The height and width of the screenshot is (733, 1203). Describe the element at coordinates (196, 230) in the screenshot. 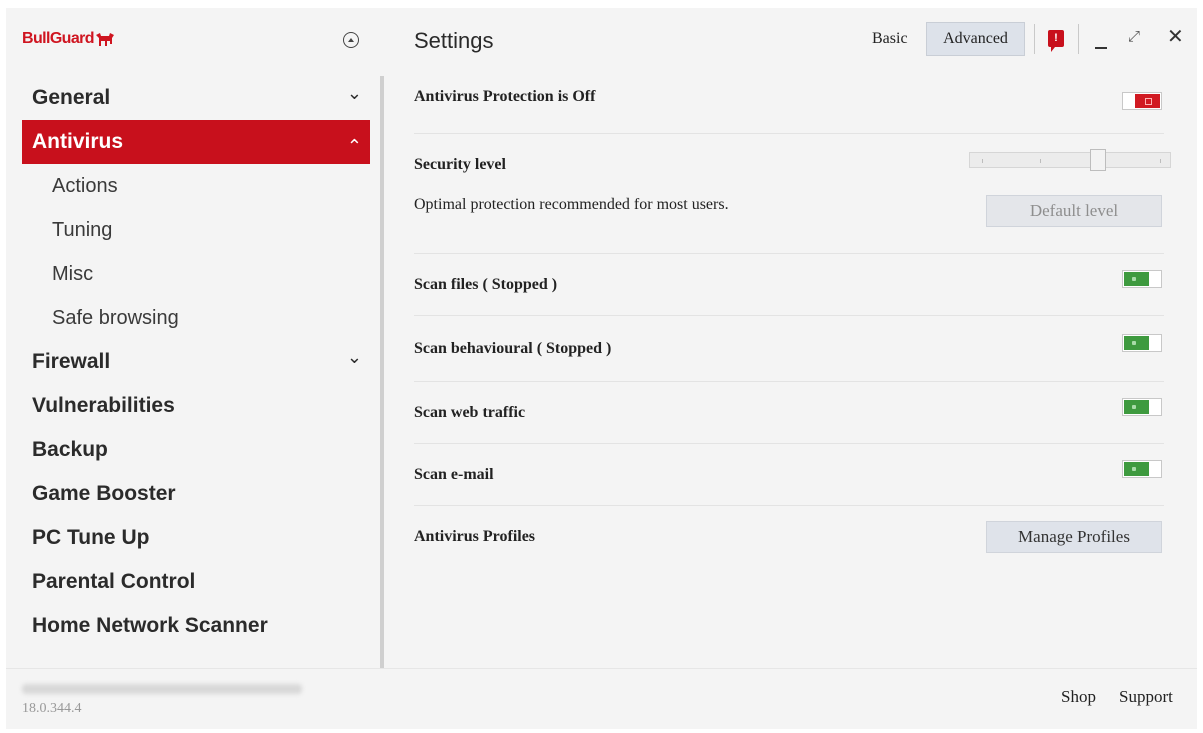

I see `sidebar-subitem-tuning: Tuning` at that location.